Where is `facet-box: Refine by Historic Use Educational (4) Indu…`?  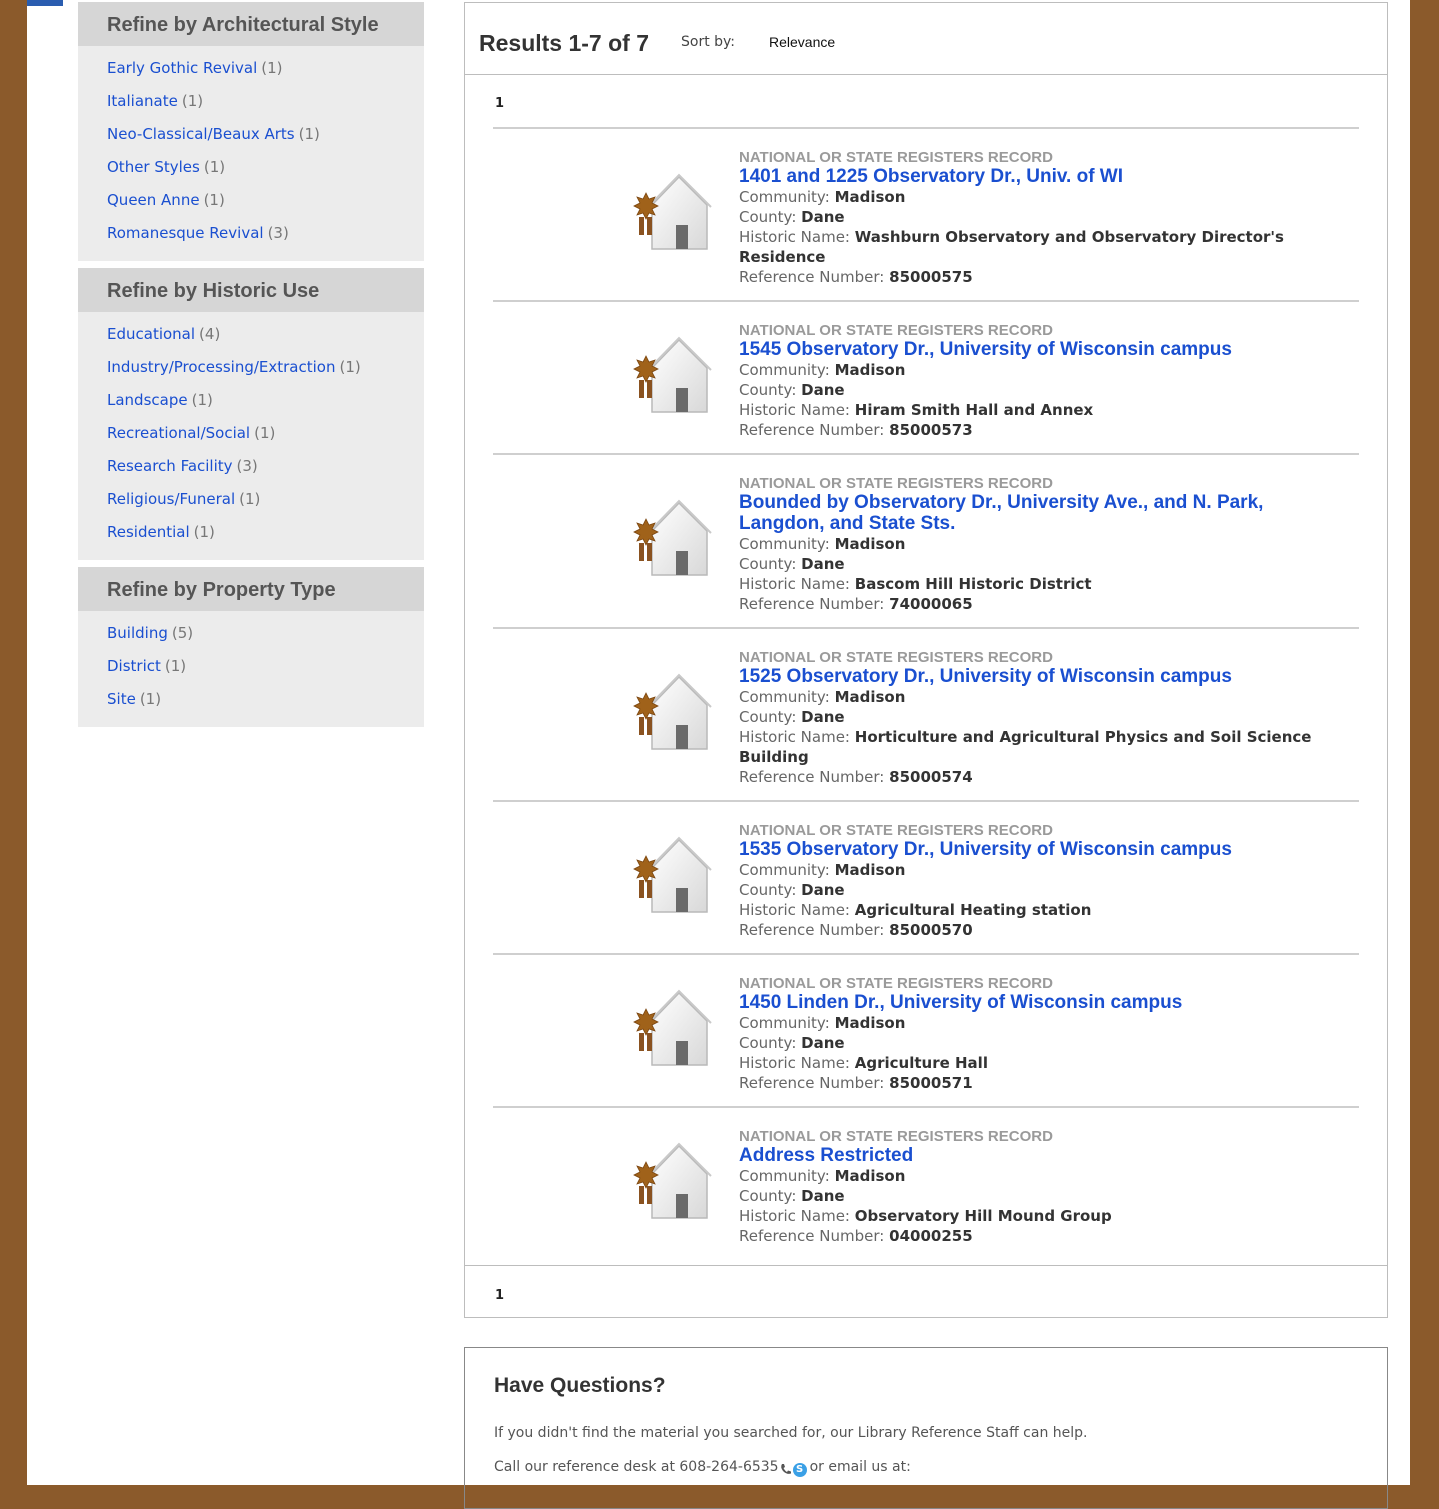 facet-box: Refine by Historic Use Educational (4) Indu… is located at coordinates (251, 414).